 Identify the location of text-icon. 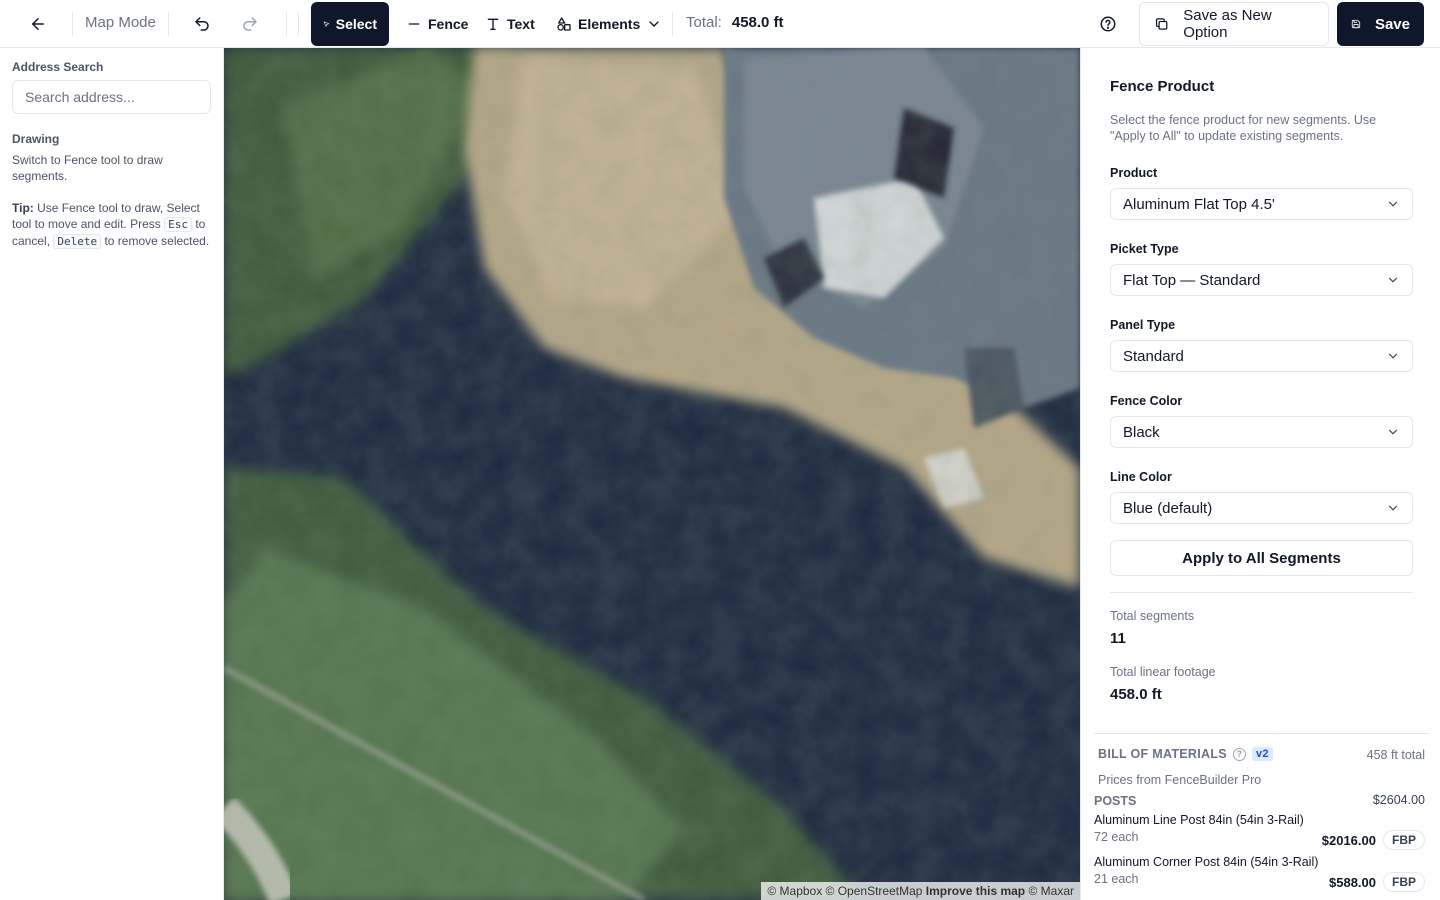
(493, 24).